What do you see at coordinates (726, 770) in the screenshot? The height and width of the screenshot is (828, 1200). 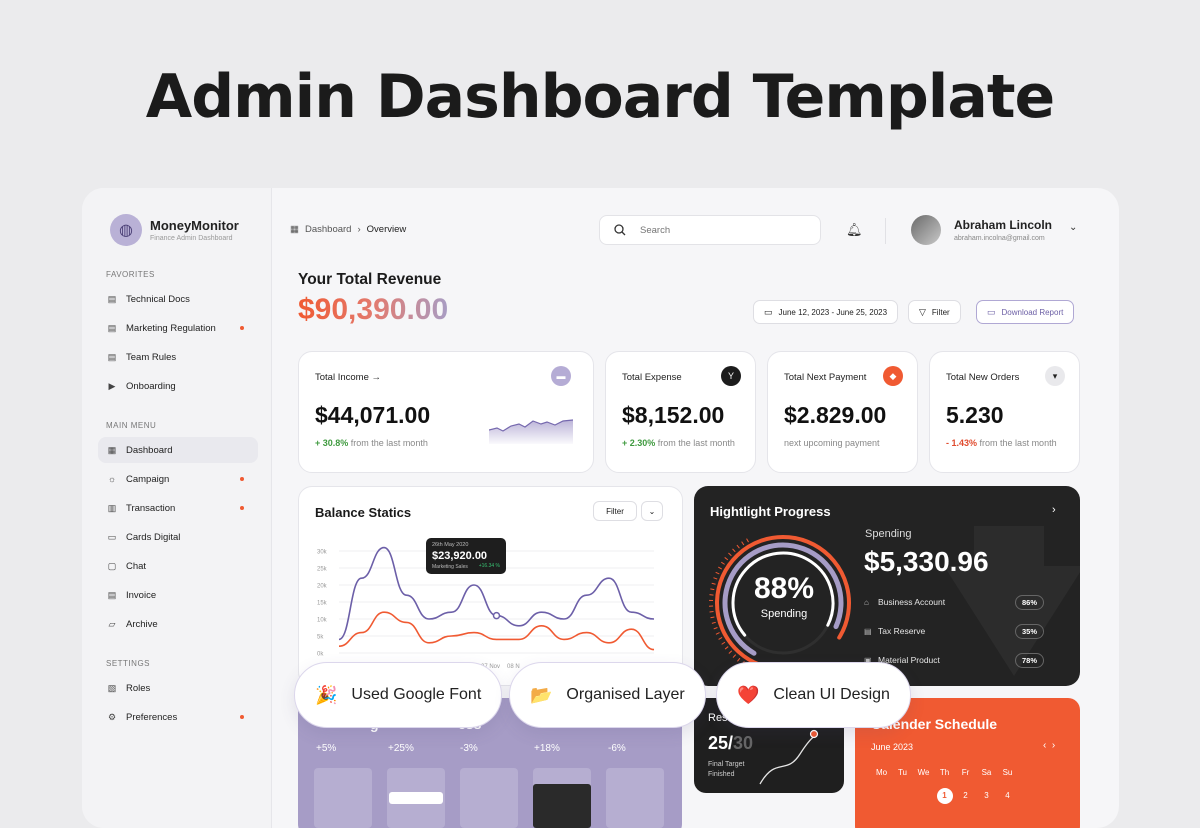 I see `result-subtitle: Final TargetFinished` at bounding box center [726, 770].